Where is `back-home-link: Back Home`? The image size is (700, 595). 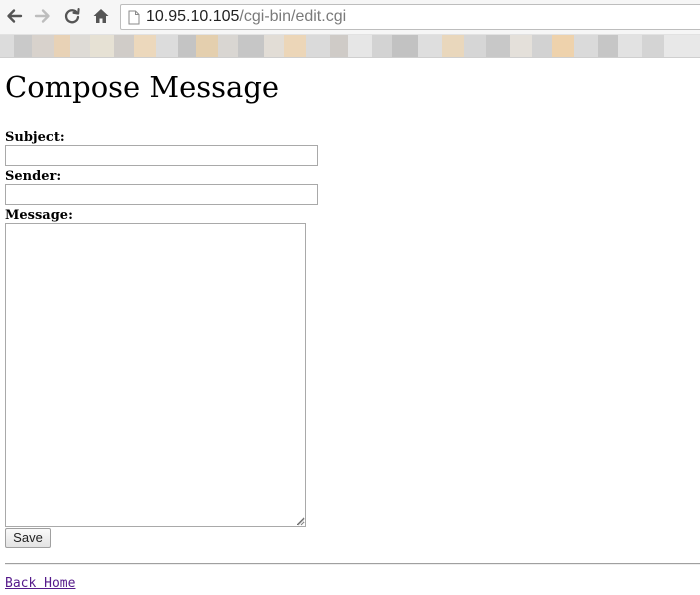 back-home-link: Back Home is located at coordinates (40, 584).